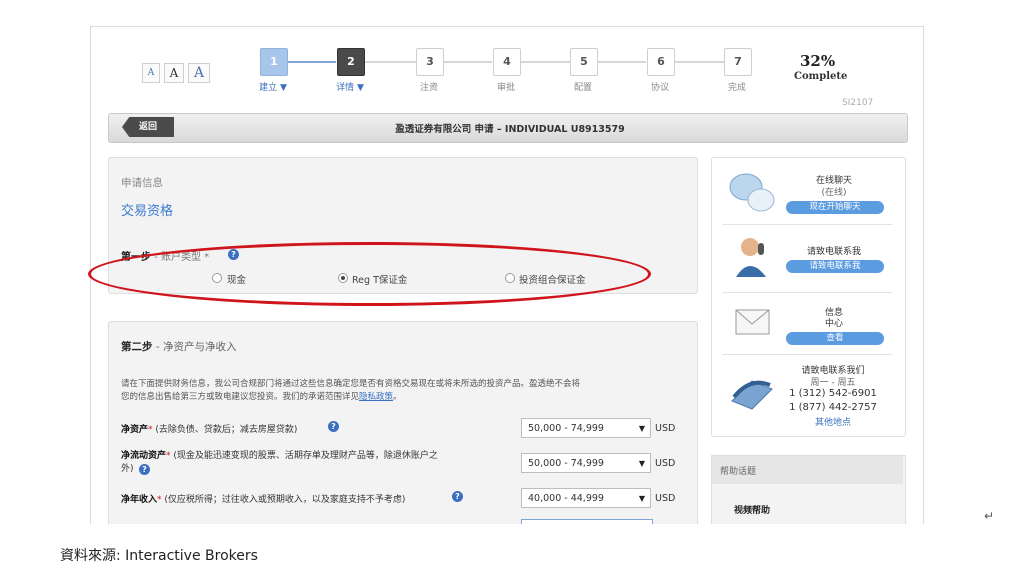 The height and width of the screenshot is (576, 1024). I want to click on step-4-box: 4, so click(507, 62).